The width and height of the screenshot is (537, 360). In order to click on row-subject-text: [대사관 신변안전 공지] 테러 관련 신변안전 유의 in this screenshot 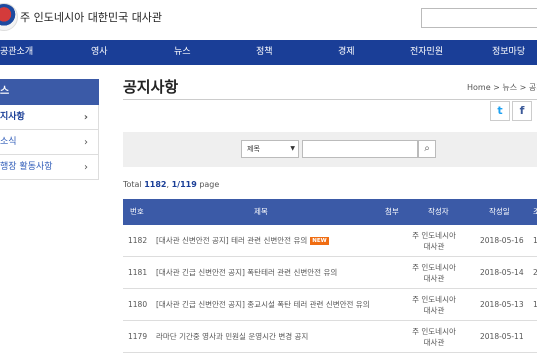, I will do `click(232, 240)`.